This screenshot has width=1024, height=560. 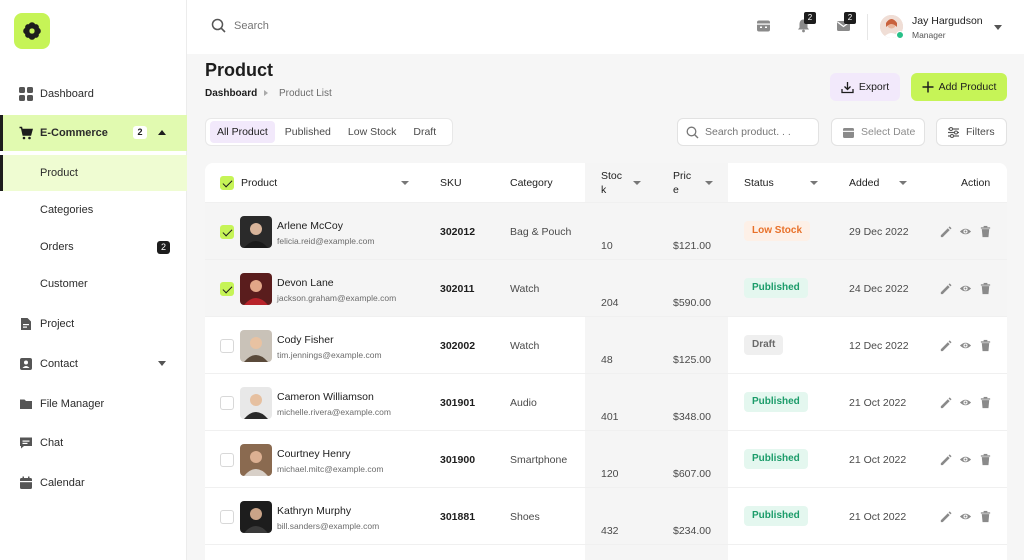 What do you see at coordinates (372, 132) in the screenshot?
I see `tab-low-stock: Low Stock` at bounding box center [372, 132].